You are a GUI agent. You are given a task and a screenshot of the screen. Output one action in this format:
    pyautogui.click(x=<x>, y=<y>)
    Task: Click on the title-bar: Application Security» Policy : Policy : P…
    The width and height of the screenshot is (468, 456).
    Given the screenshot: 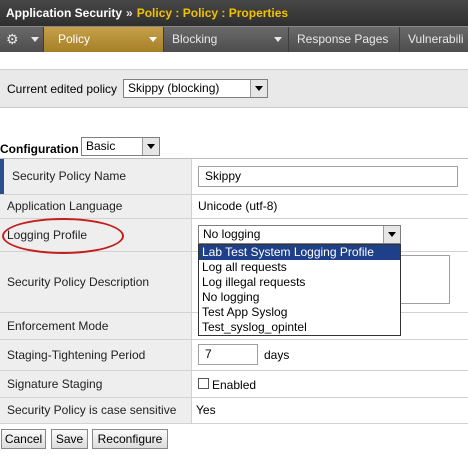 What is the action you would take?
    pyautogui.click(x=234, y=13)
    